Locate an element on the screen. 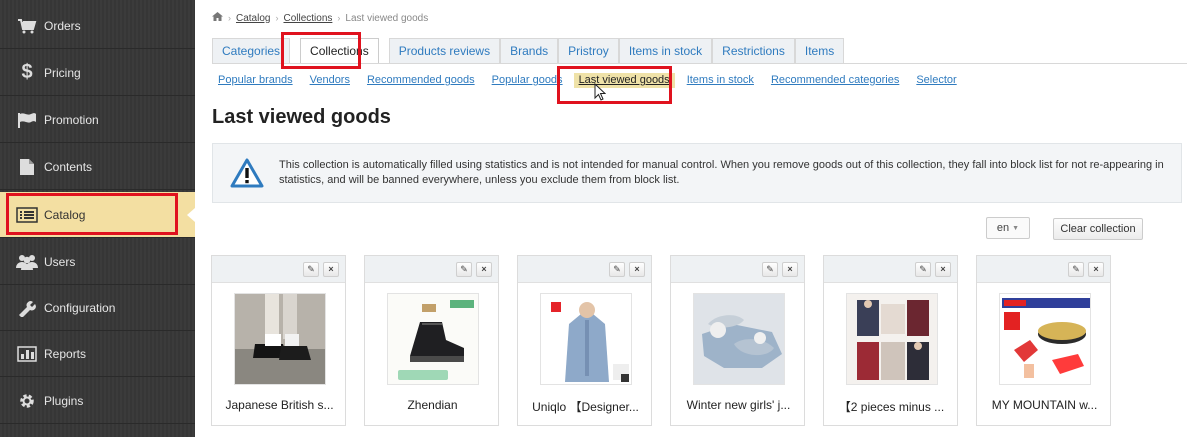  sidebar-item-label: Pricing is located at coordinates (62, 72).